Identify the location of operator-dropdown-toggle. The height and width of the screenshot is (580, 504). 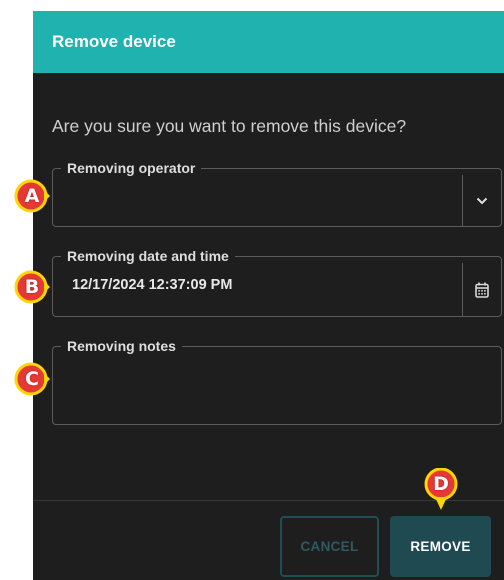
(481, 200).